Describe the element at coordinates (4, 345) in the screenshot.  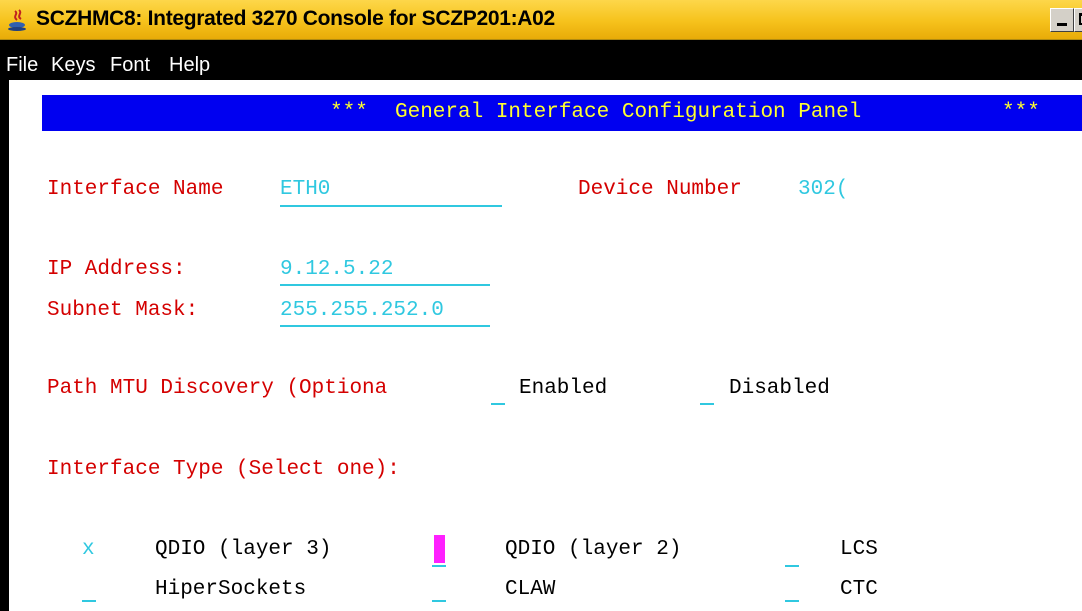
I see `screen-left-border` at that location.